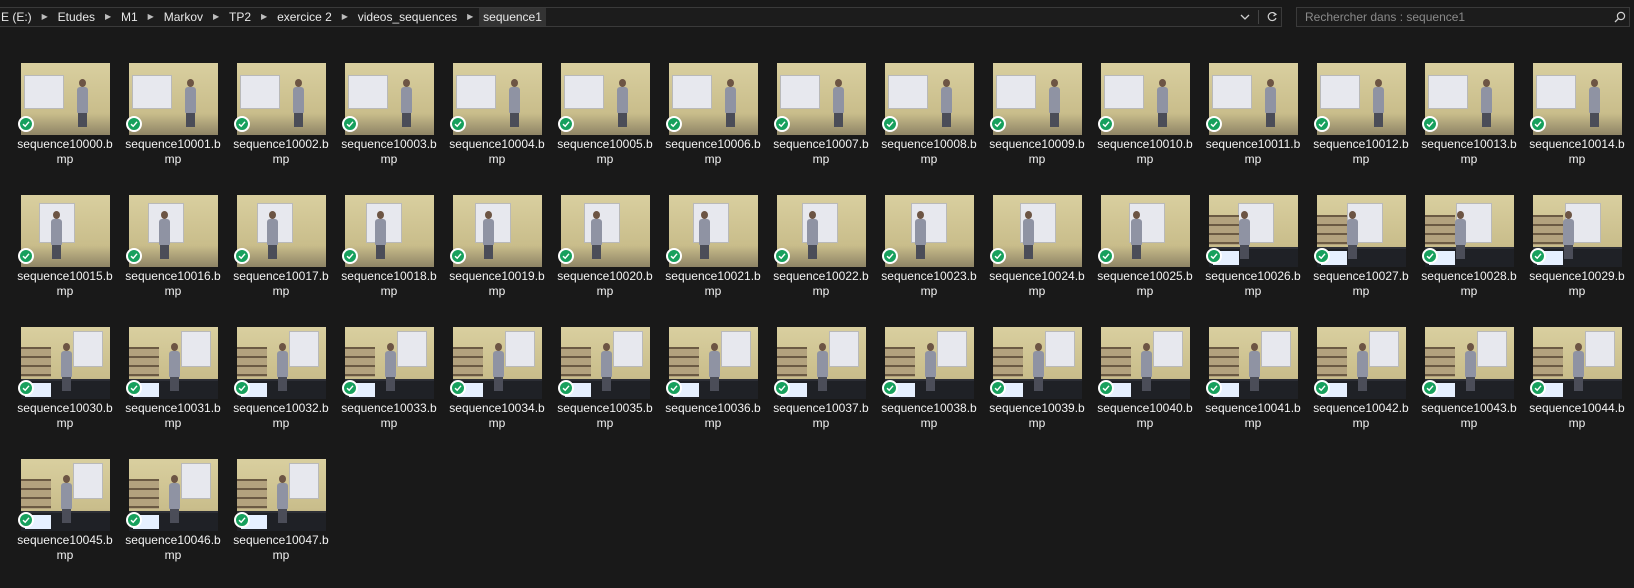  Describe the element at coordinates (1577, 151) in the screenshot. I see `file-name: sequence10014.bmp` at that location.